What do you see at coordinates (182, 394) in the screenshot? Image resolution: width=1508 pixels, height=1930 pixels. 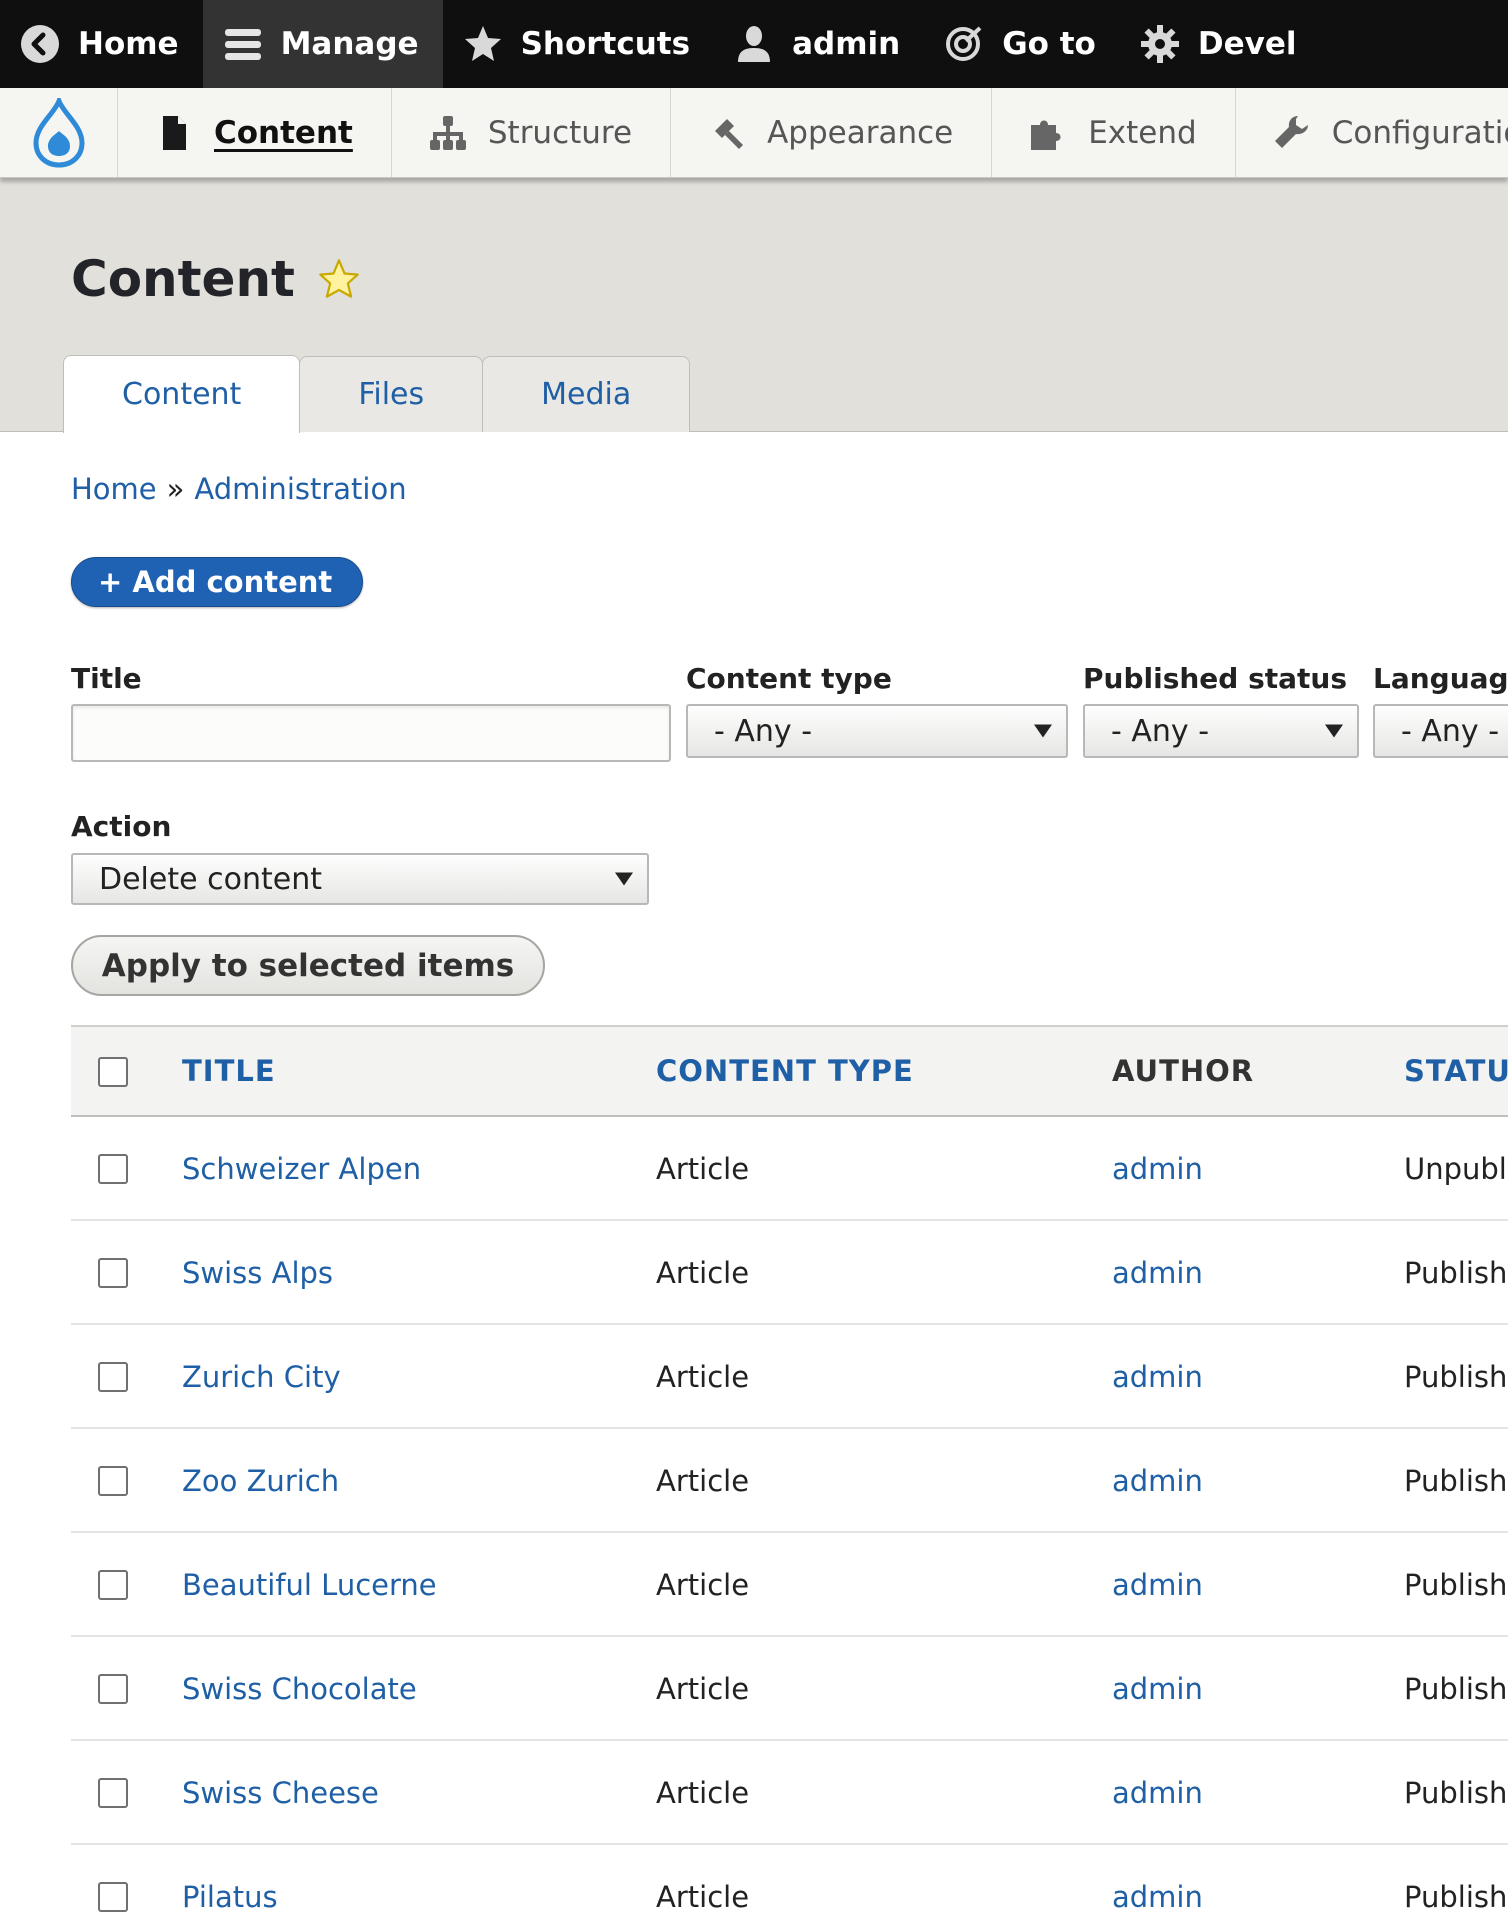 I see `tab-content: Content` at bounding box center [182, 394].